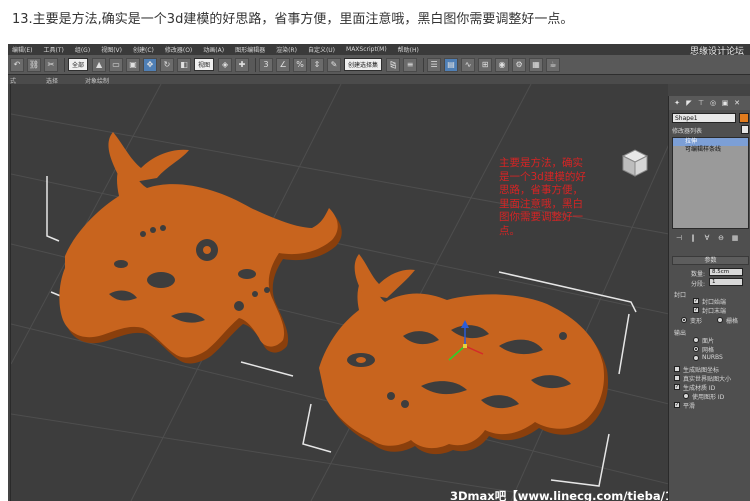 Image resolution: width=750 pixels, height=501 pixels. I want to click on cap-end-checkbox: ✓, so click(696, 310).